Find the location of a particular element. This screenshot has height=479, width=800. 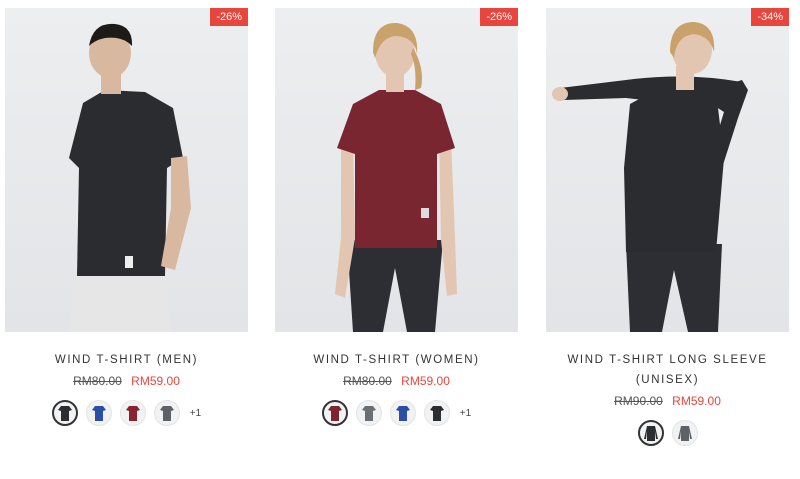

product-title: WIND T-SHIRT (MEN) is located at coordinates (126, 360).